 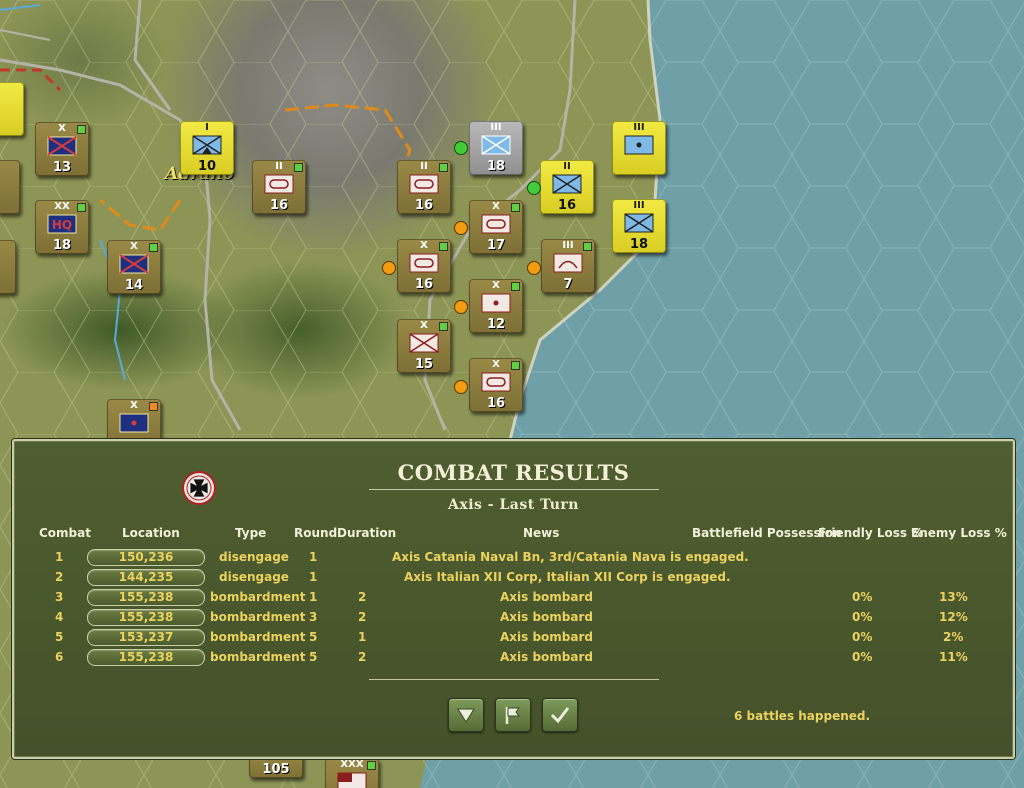 I want to click on cell-combat: 6, so click(x=59, y=657).